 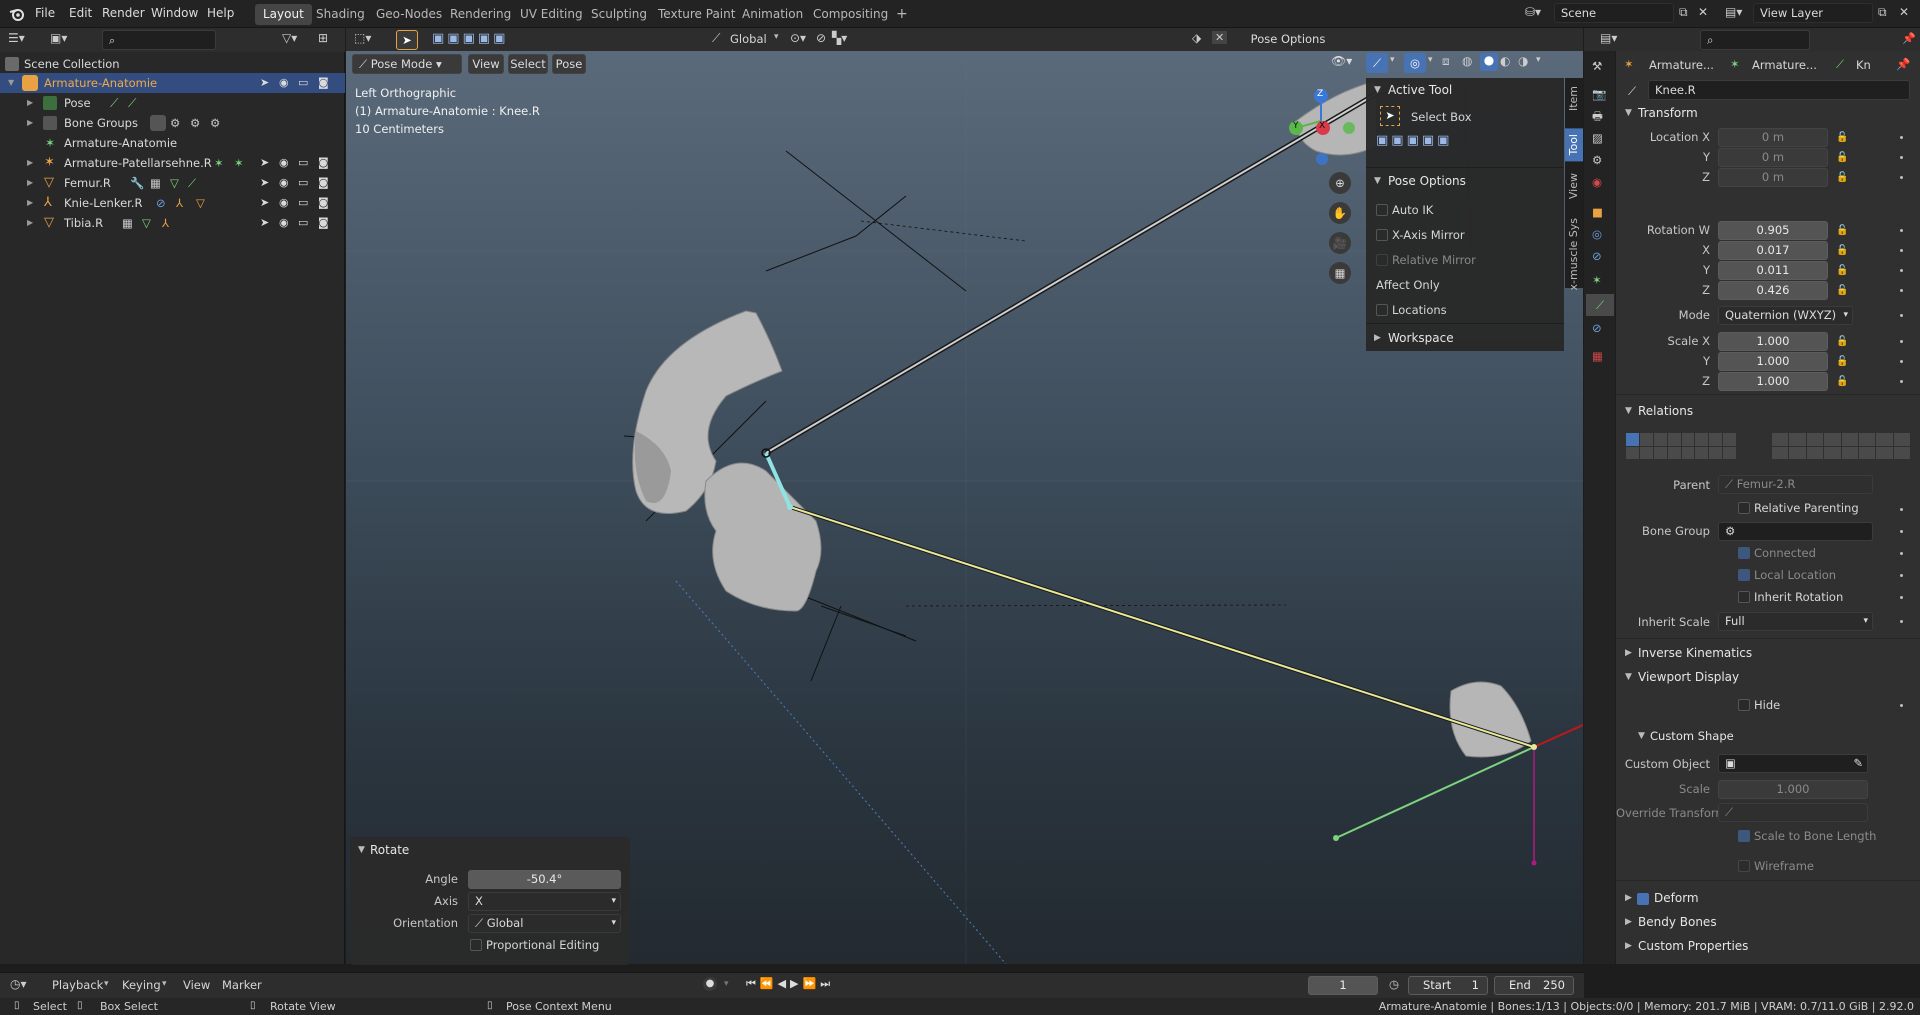 I want to click on view-layer-field: View Layer, so click(x=1813, y=13).